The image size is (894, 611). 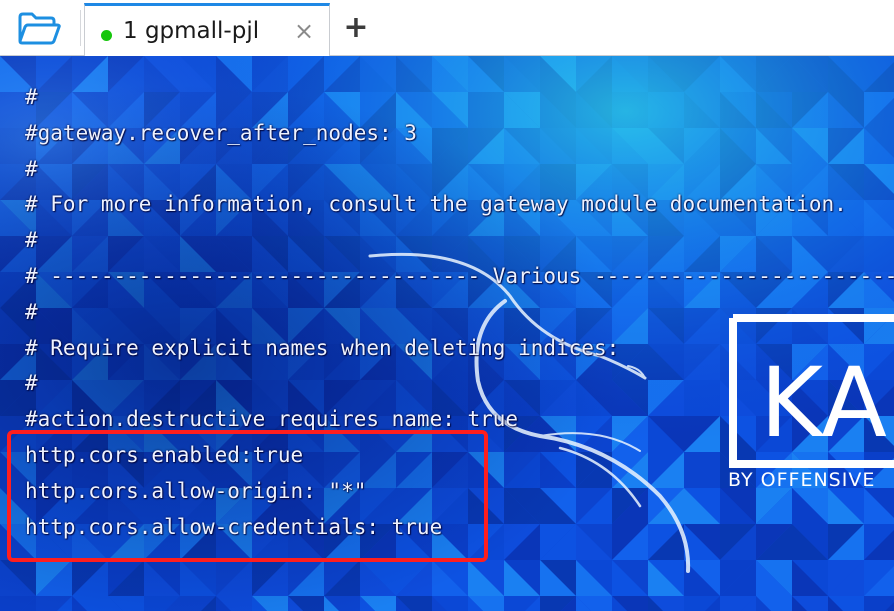 What do you see at coordinates (80, 28) in the screenshot?
I see `tab-divider` at bounding box center [80, 28].